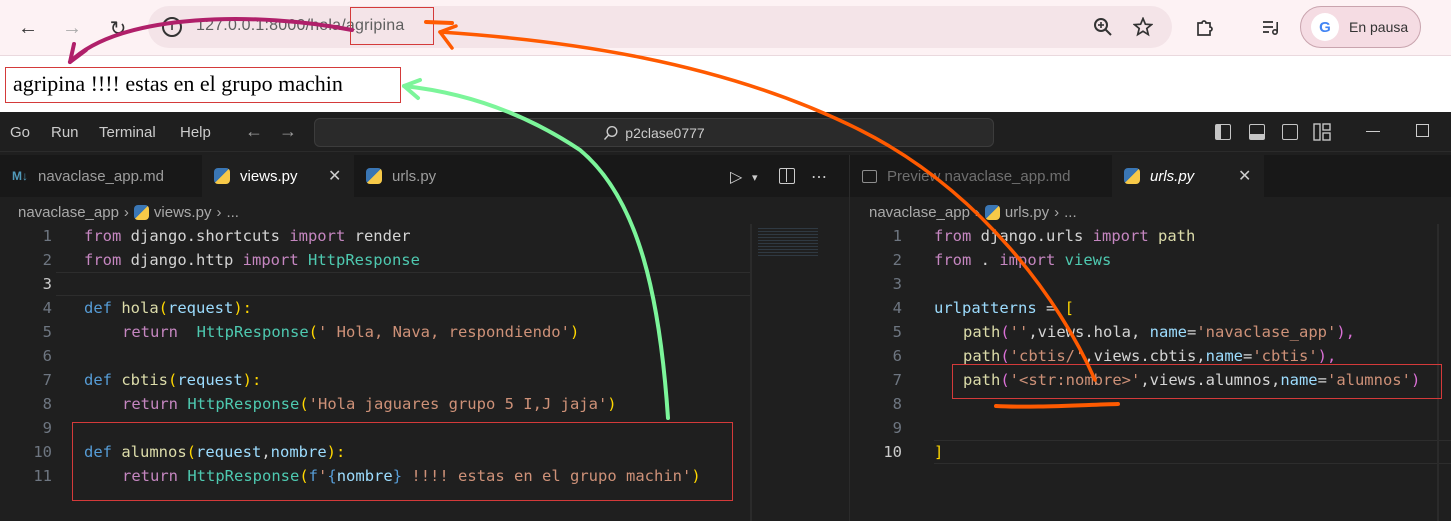  What do you see at coordinates (787, 176) in the screenshot?
I see `split-editor-icon` at bounding box center [787, 176].